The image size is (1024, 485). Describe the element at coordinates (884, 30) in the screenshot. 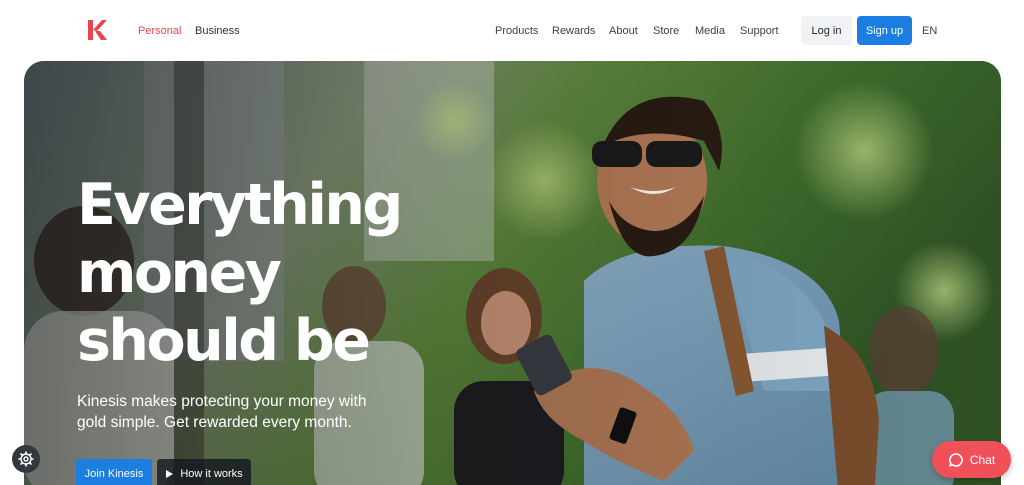

I see `signup-button: Sign up` at that location.